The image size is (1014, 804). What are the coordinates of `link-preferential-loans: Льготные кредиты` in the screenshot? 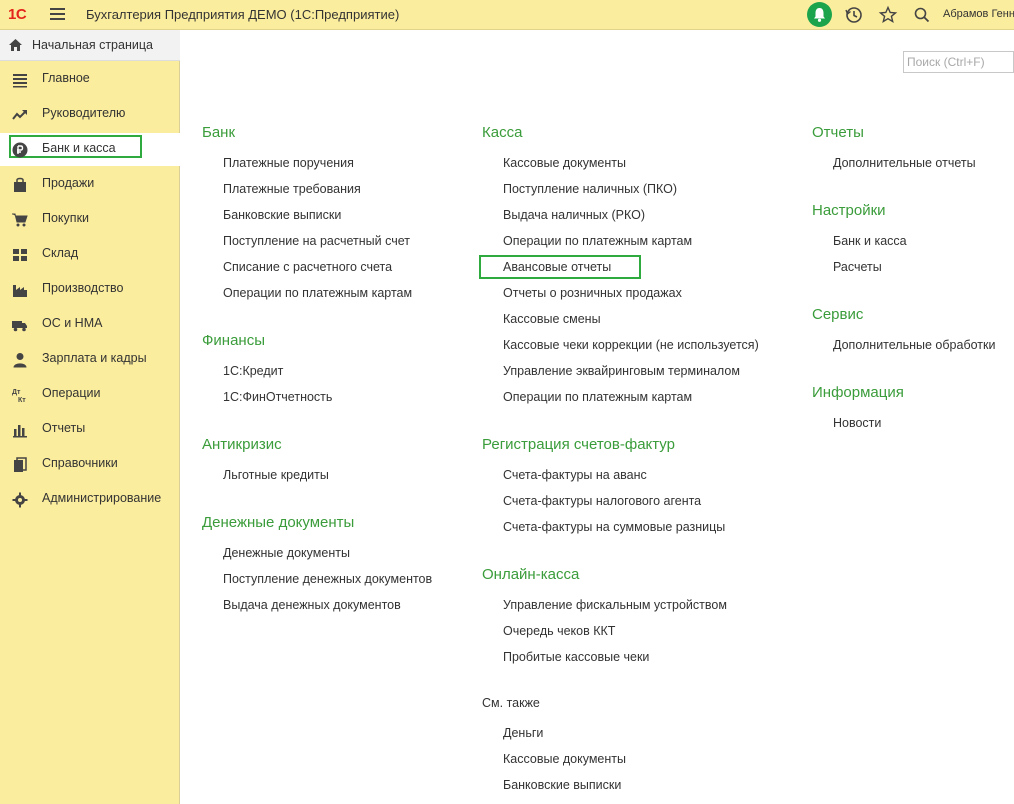 It's located at (276, 475).